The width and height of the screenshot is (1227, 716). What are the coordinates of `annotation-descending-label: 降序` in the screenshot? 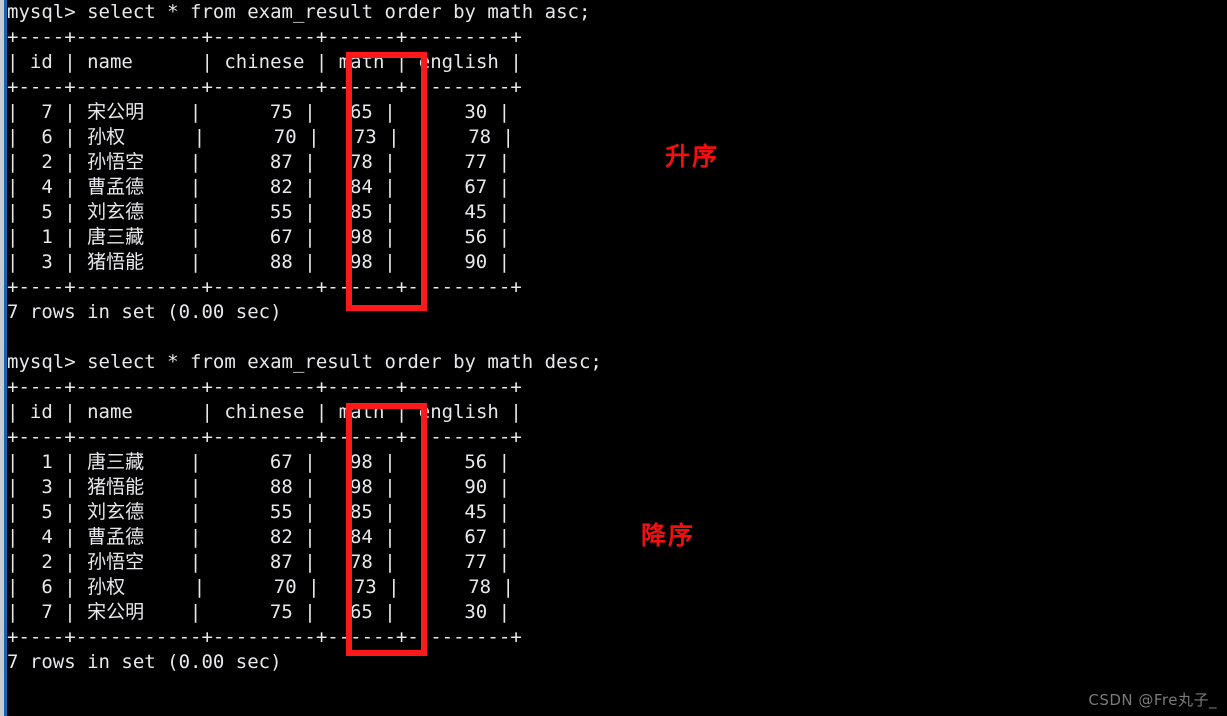 It's located at (668, 535).